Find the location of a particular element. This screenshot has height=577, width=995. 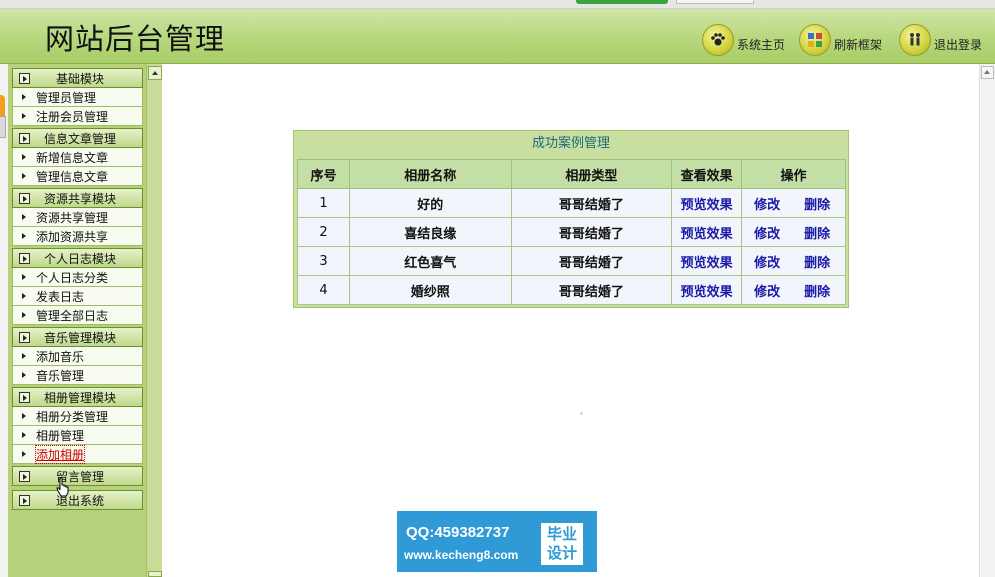

menu-item-manage-articles: 管理信息文章 is located at coordinates (77, 176).